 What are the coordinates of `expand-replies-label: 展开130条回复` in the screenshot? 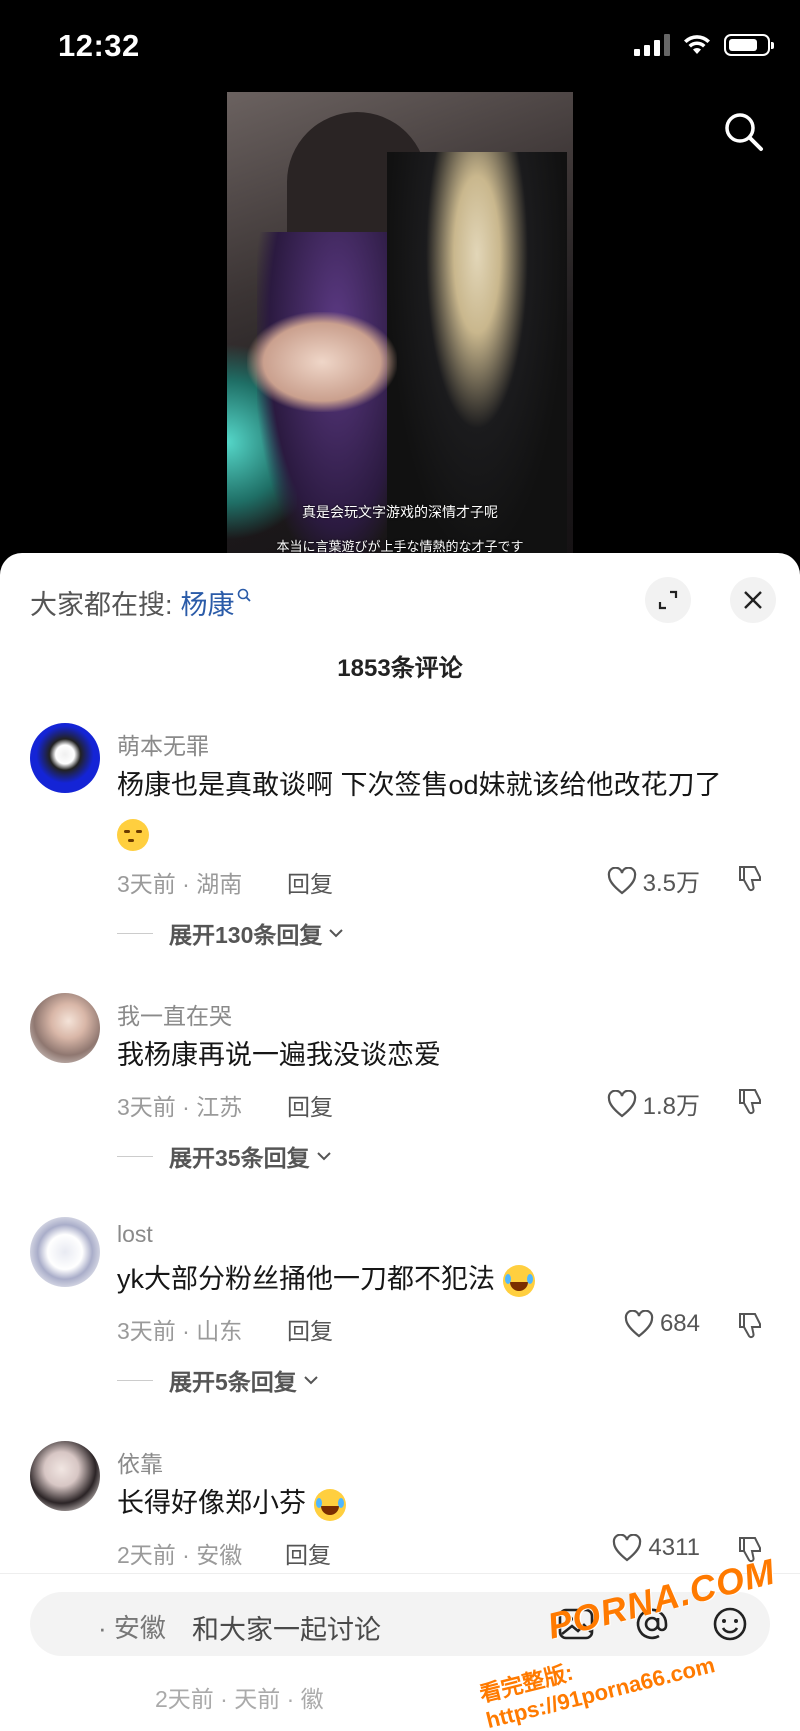 It's located at (246, 935).